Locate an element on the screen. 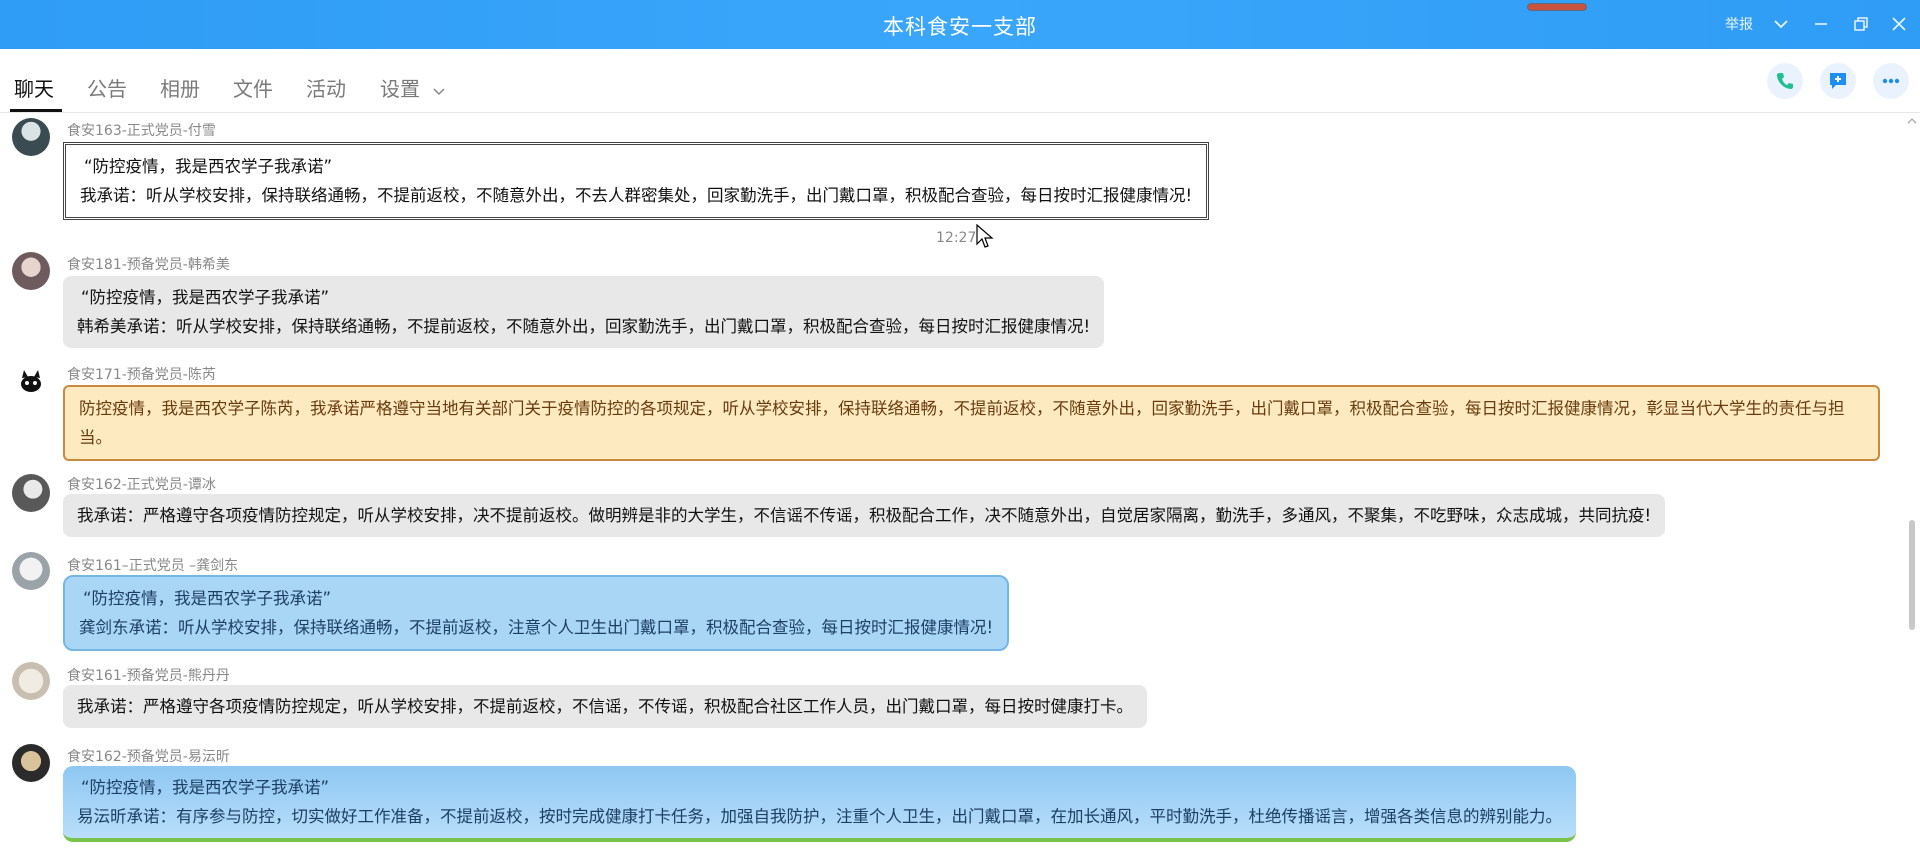 This screenshot has width=1920, height=854. scroll-up-icon is located at coordinates (1912, 121).